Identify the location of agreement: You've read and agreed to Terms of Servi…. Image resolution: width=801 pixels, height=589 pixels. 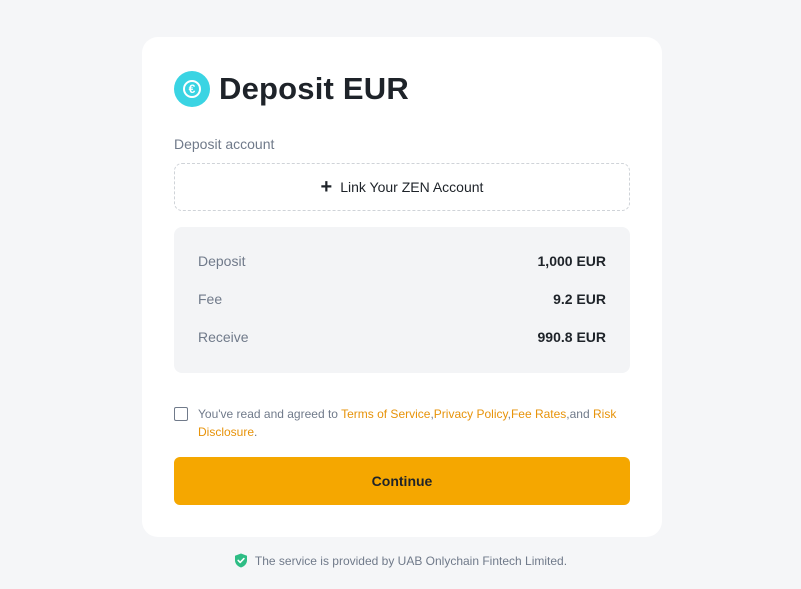
(402, 423).